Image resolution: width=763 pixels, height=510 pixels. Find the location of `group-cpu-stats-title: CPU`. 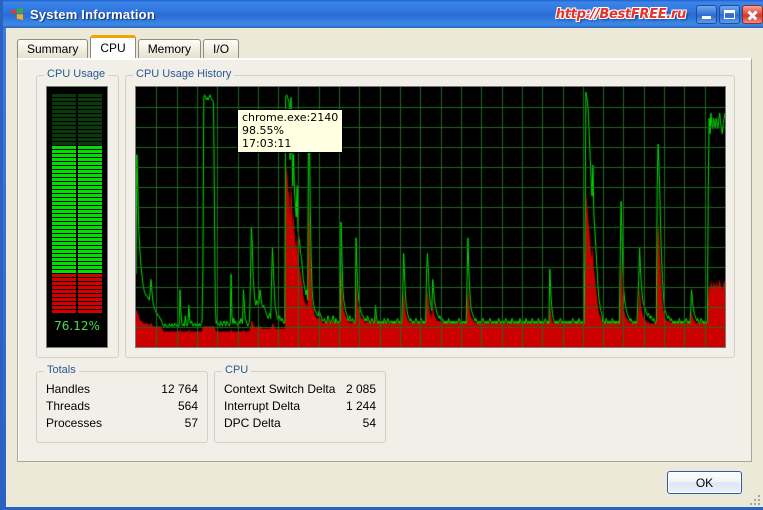

group-cpu-stats-title: CPU is located at coordinates (237, 370).